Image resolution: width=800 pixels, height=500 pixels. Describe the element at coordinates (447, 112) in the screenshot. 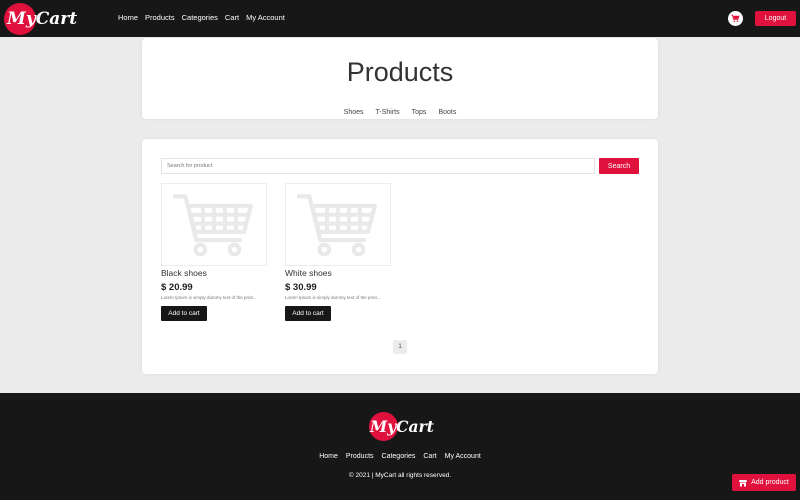

I see `category-tab-boots: Boots` at that location.